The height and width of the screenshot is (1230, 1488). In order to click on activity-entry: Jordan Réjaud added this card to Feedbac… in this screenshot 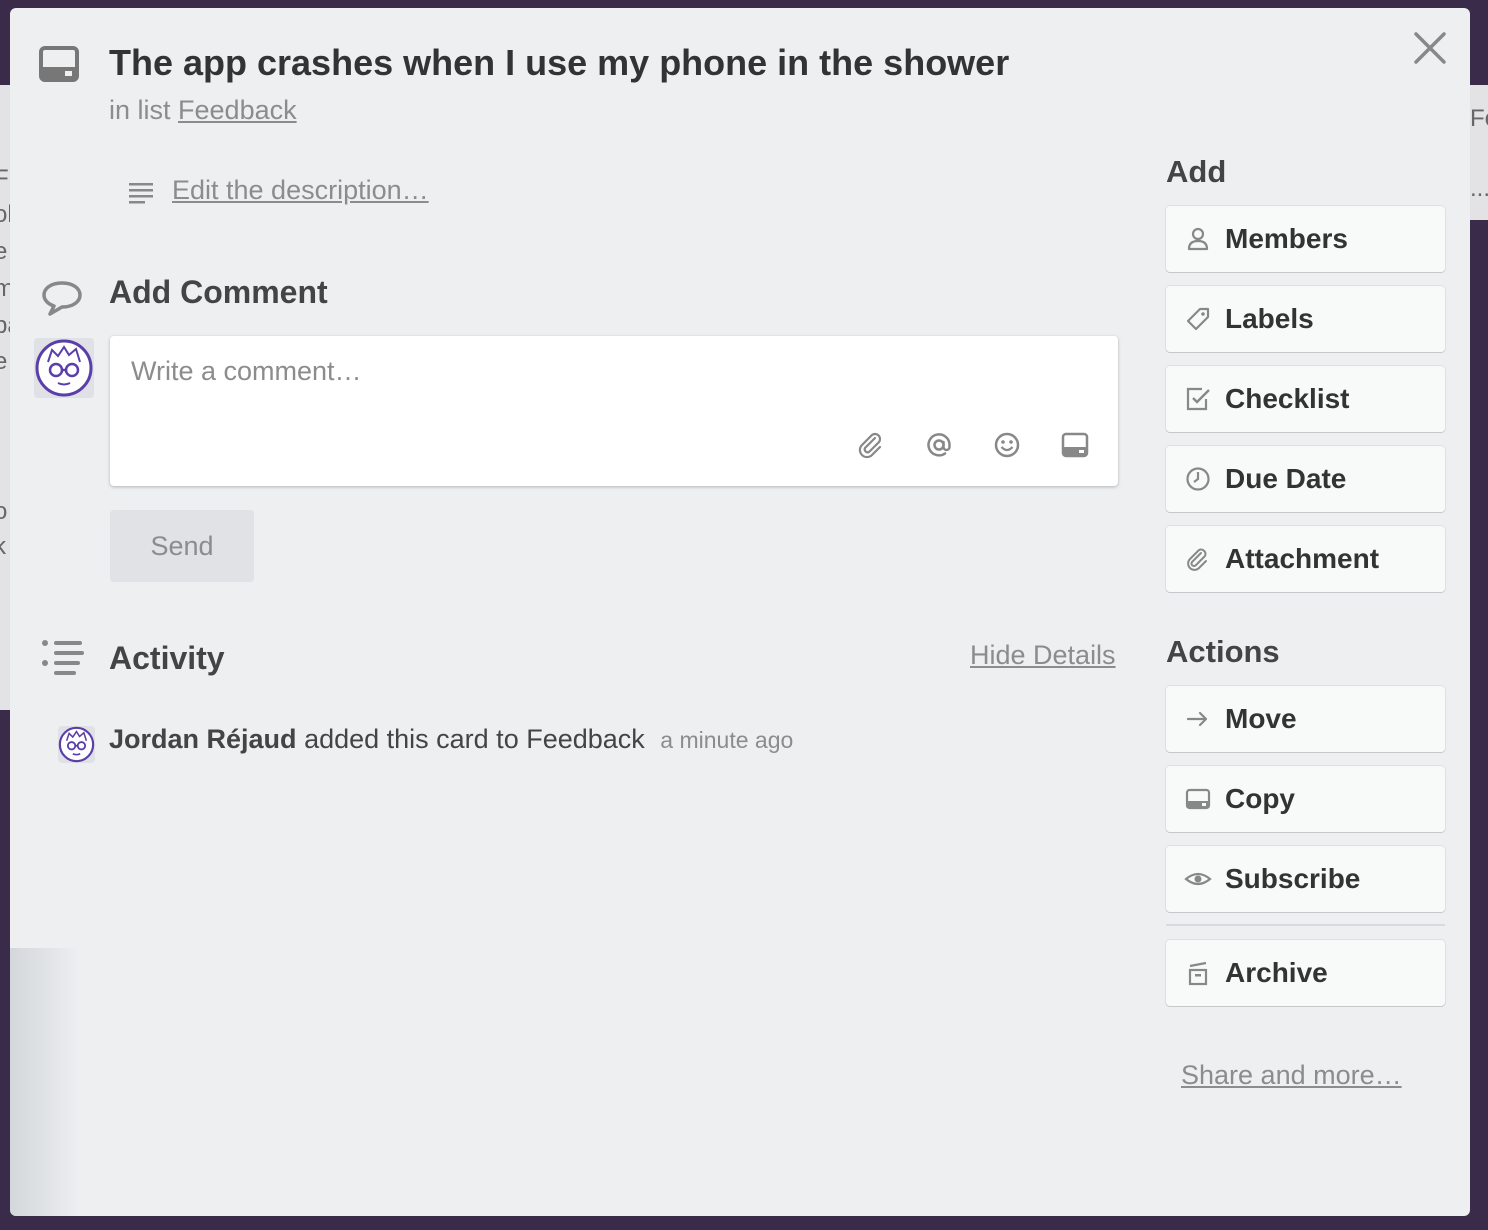, I will do `click(451, 739)`.